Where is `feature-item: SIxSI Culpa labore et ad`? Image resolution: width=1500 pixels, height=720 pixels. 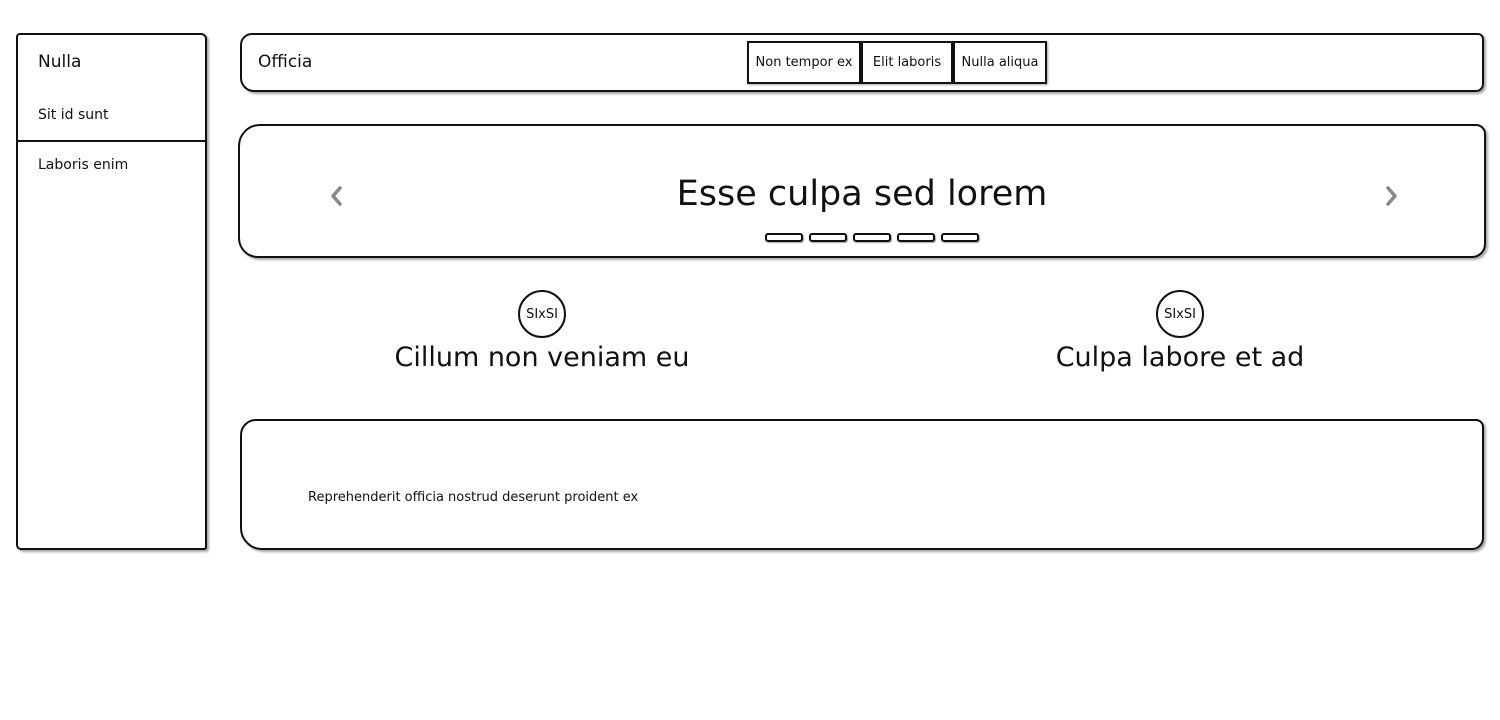
feature-item: SIxSI Culpa labore et ad is located at coordinates (1180, 331).